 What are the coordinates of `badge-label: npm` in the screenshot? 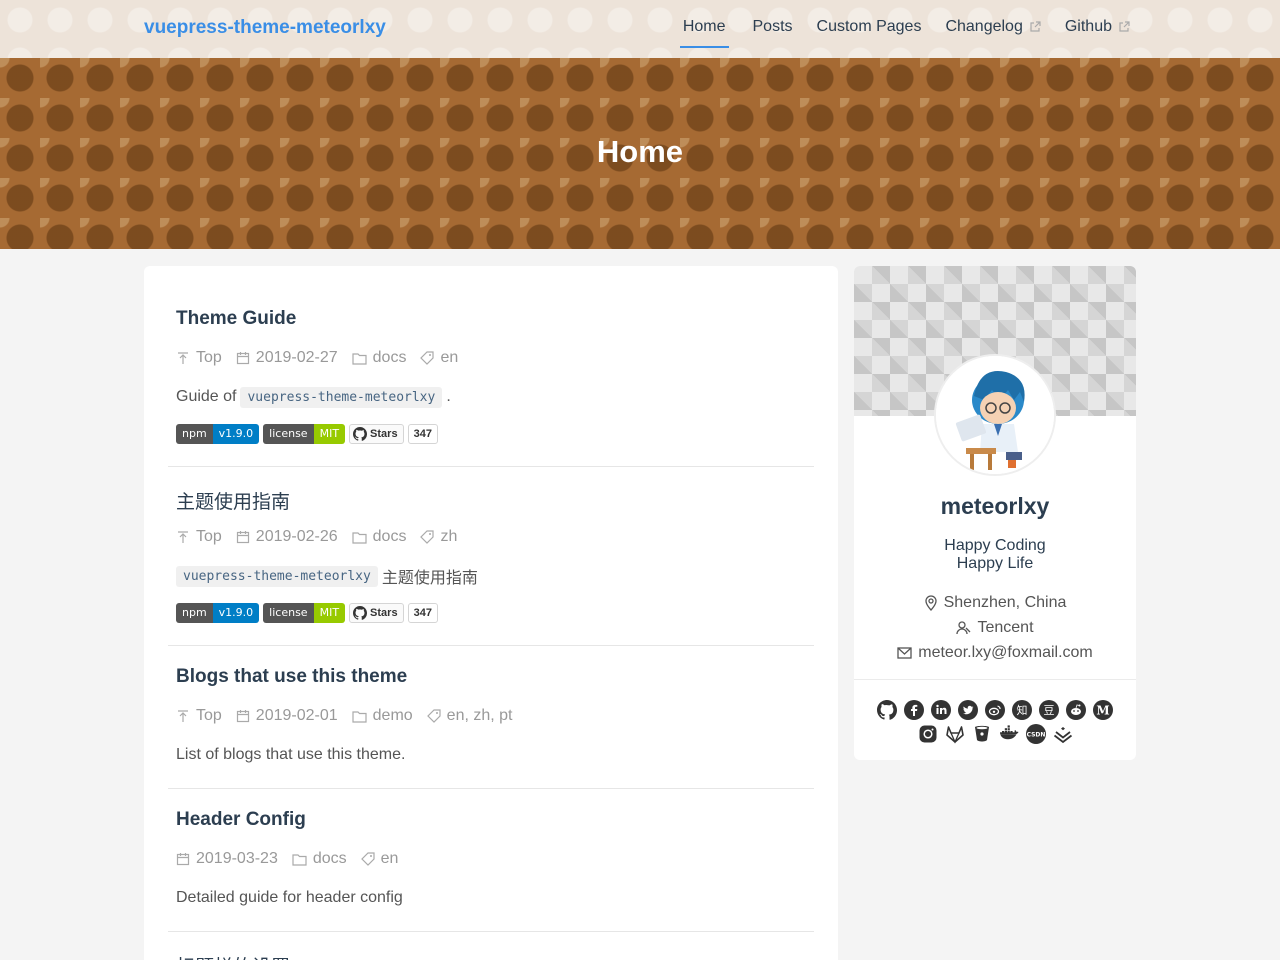 It's located at (194, 434).